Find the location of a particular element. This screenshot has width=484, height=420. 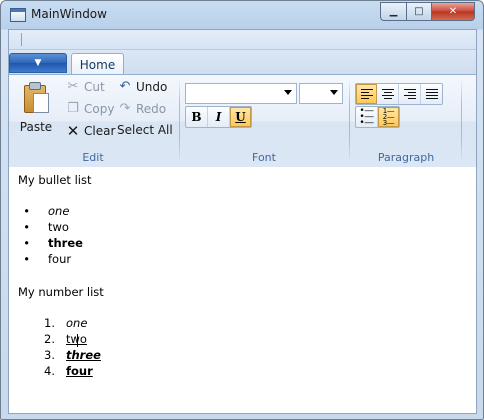

app-icon is located at coordinates (18, 15).